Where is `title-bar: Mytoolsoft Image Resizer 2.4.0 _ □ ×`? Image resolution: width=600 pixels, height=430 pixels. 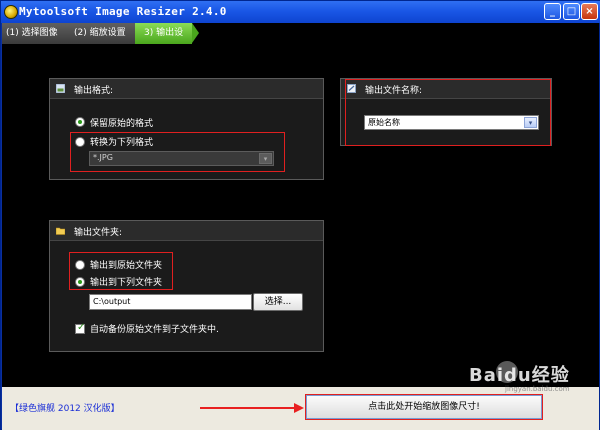 title-bar: Mytoolsoft Image Resizer 2.4.0 _ □ × is located at coordinates (300, 12).